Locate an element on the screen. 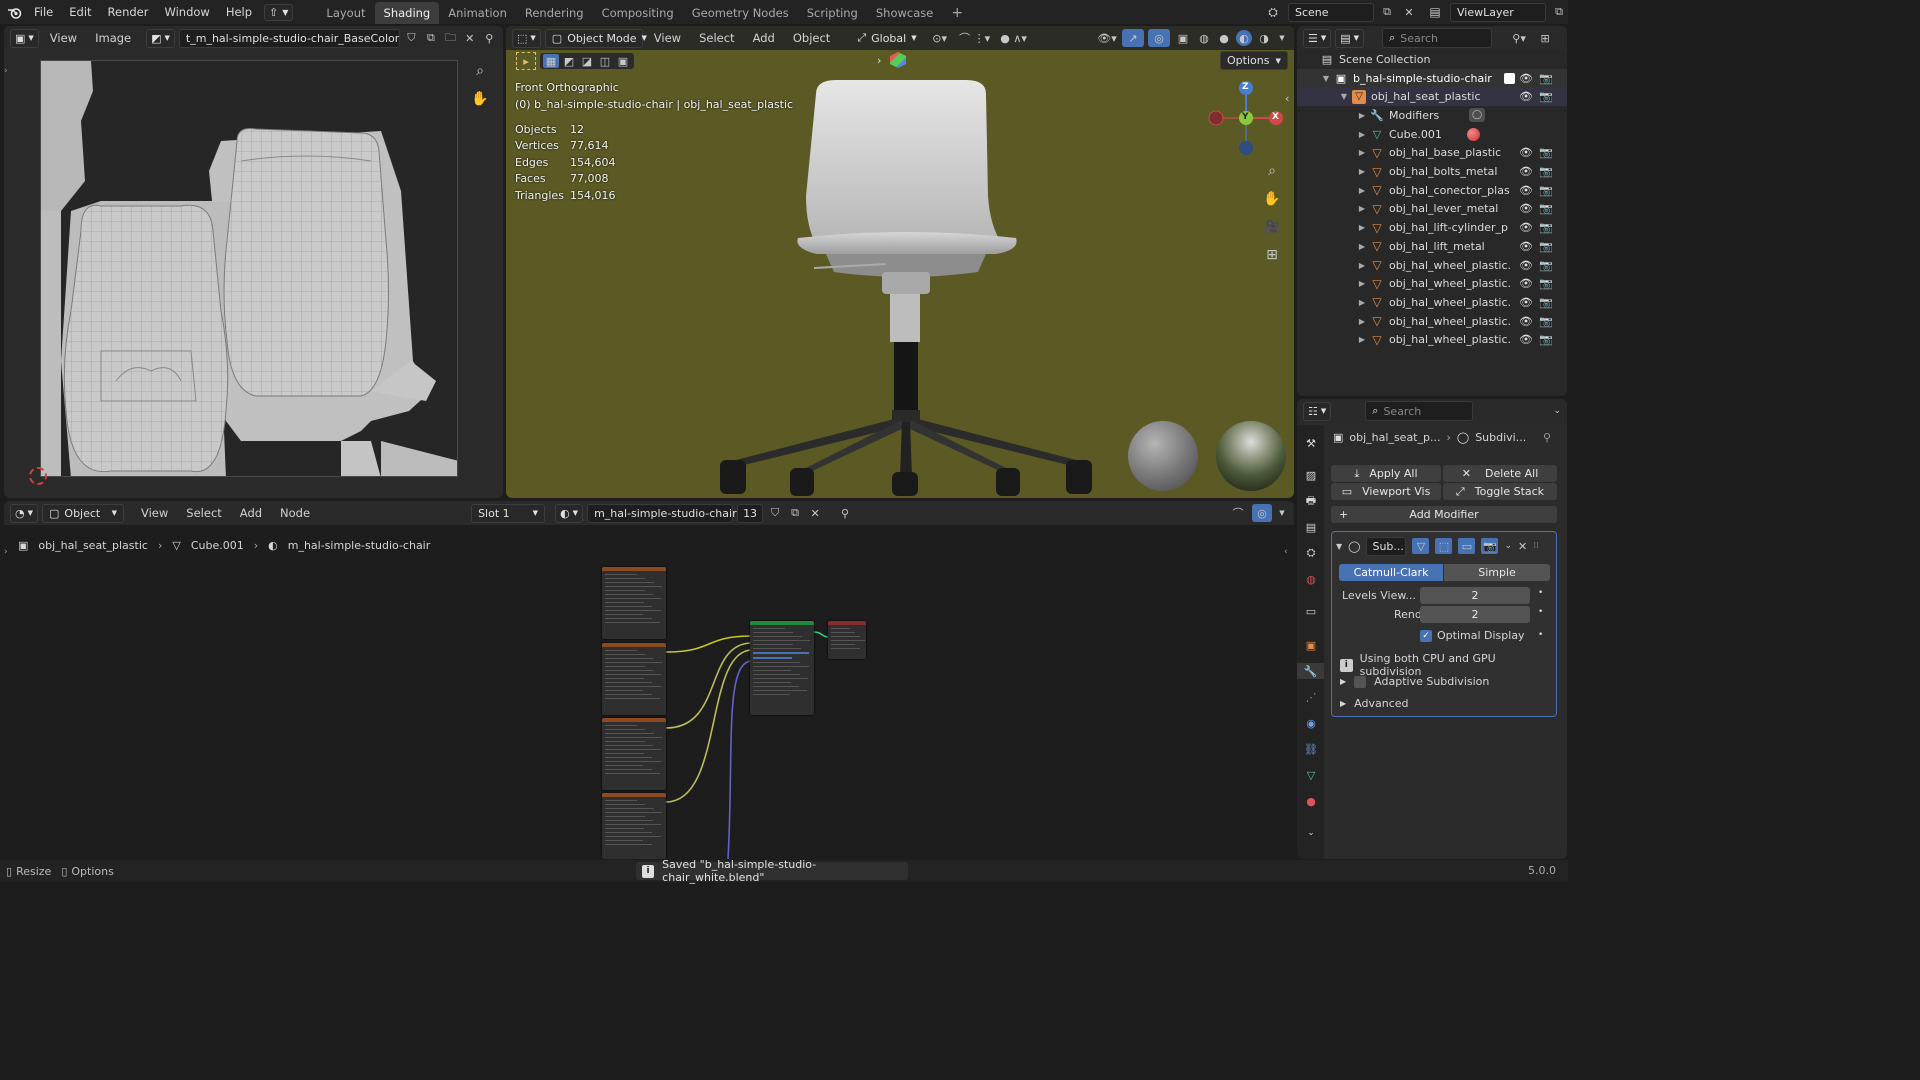 This screenshot has height=1080, width=1920. view-layer-name-field: ViewLayer is located at coordinates (1498, 12).